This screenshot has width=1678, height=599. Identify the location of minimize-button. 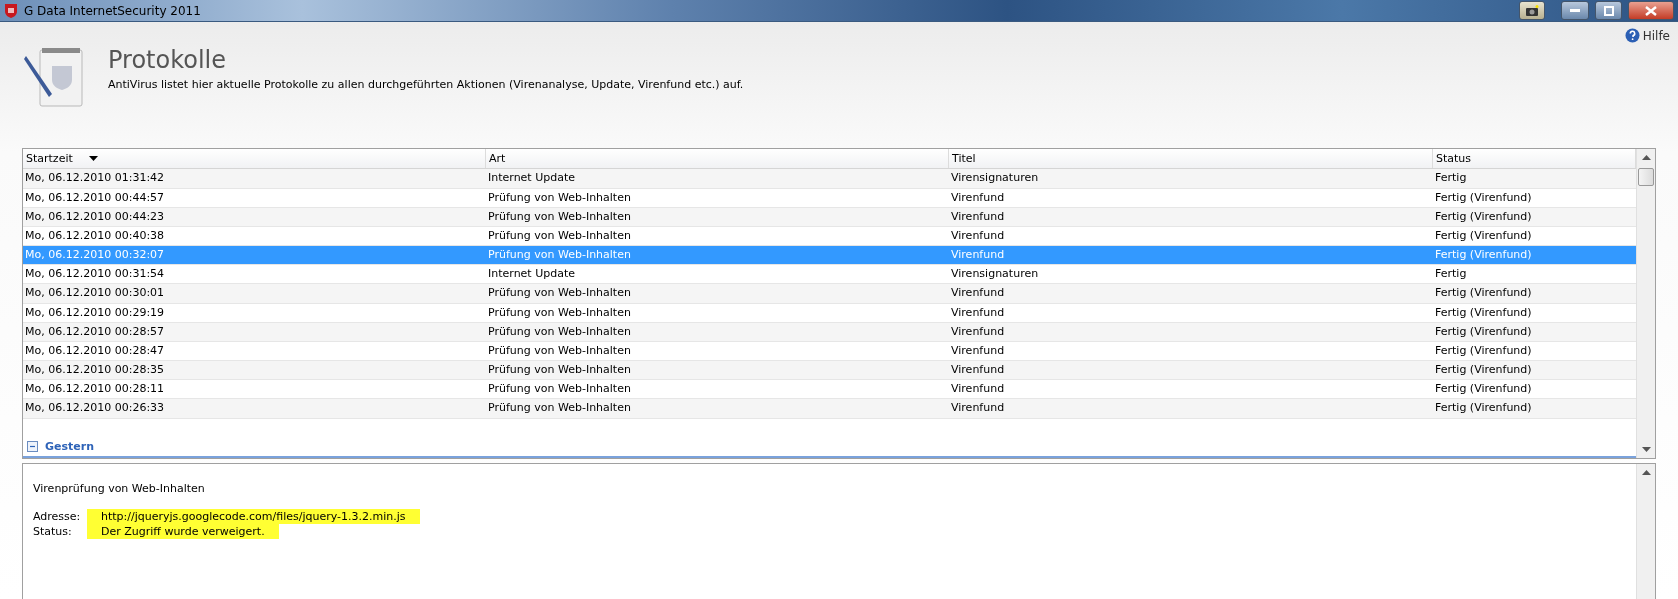
(1575, 10).